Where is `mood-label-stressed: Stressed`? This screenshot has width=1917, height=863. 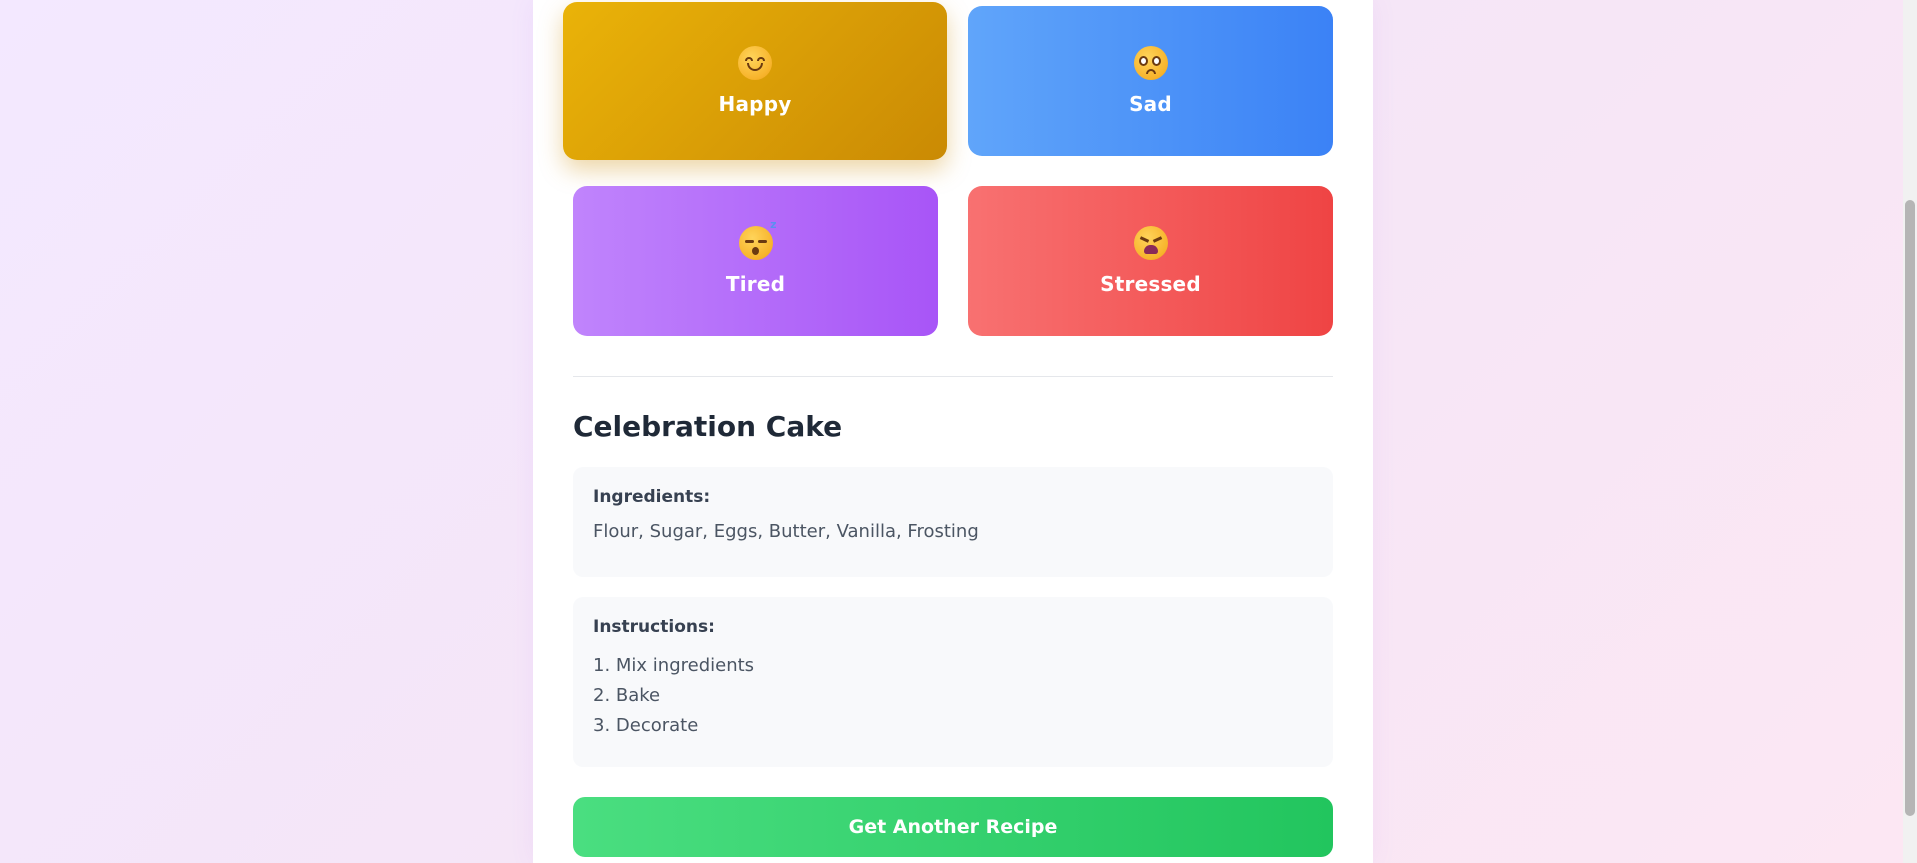 mood-label-stressed: Stressed is located at coordinates (1150, 284).